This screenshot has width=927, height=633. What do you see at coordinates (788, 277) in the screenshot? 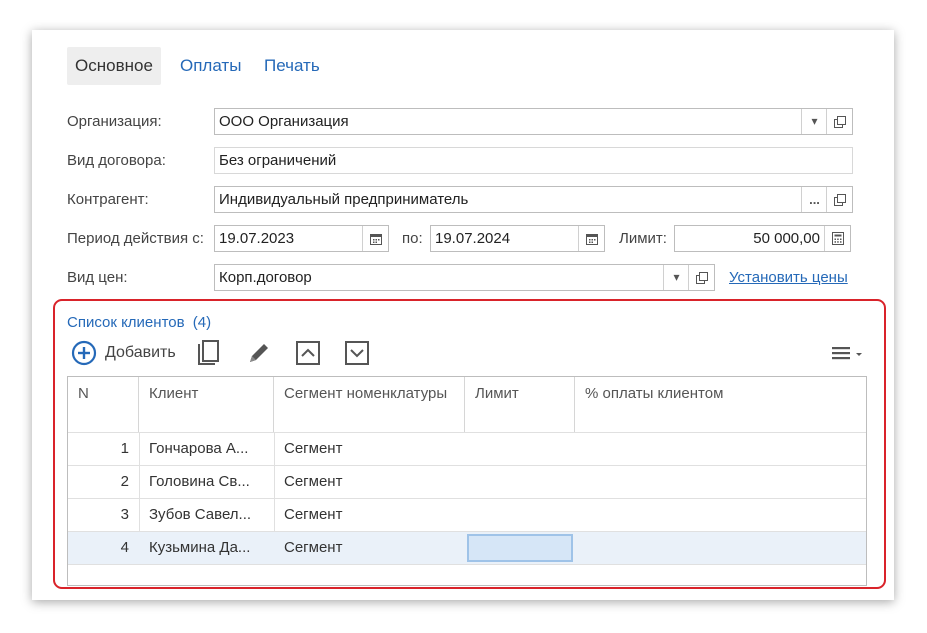
I see `set-prices-link: Установить цены` at bounding box center [788, 277].